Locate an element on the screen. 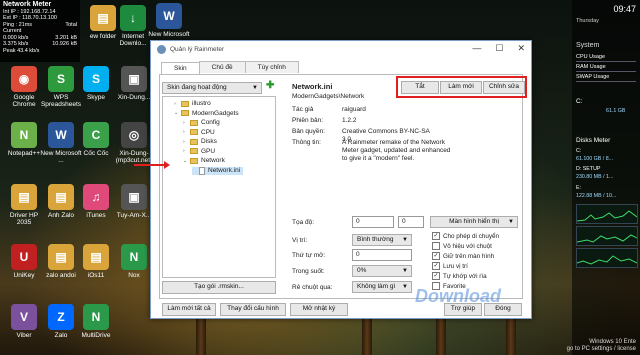 The width and height of the screenshot is (640, 355). desktop-icon: ▤ iOs11 is located at coordinates (96, 261).